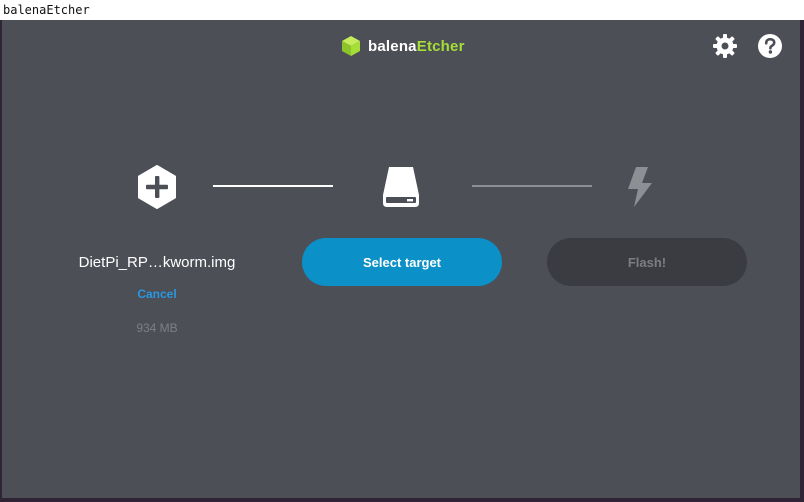 This screenshot has height=502, width=804. I want to click on logo-text-etcher: Etcher, so click(440, 46).